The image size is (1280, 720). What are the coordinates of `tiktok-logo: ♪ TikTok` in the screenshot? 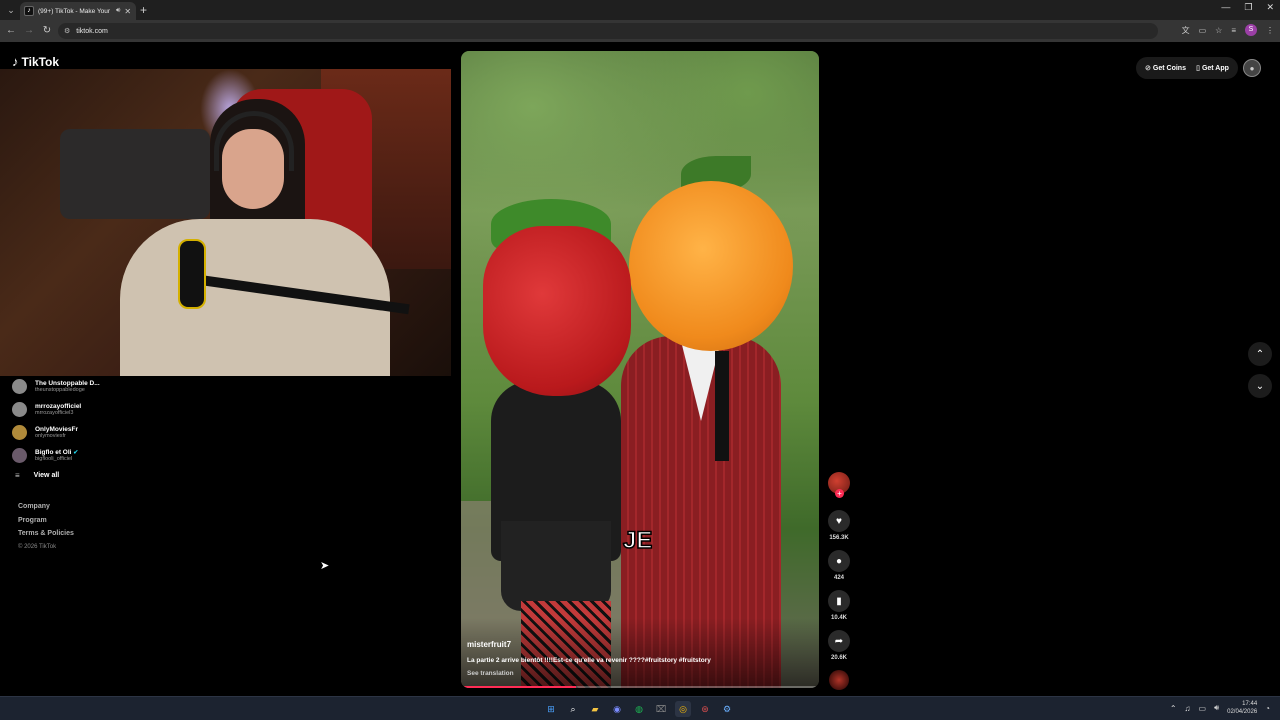 It's located at (35, 61).